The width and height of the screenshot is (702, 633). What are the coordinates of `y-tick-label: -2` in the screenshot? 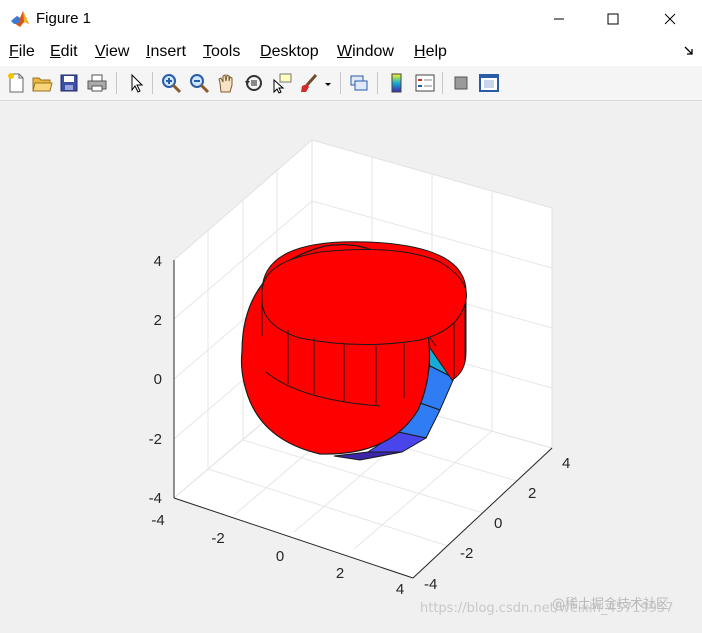 It's located at (466, 553).